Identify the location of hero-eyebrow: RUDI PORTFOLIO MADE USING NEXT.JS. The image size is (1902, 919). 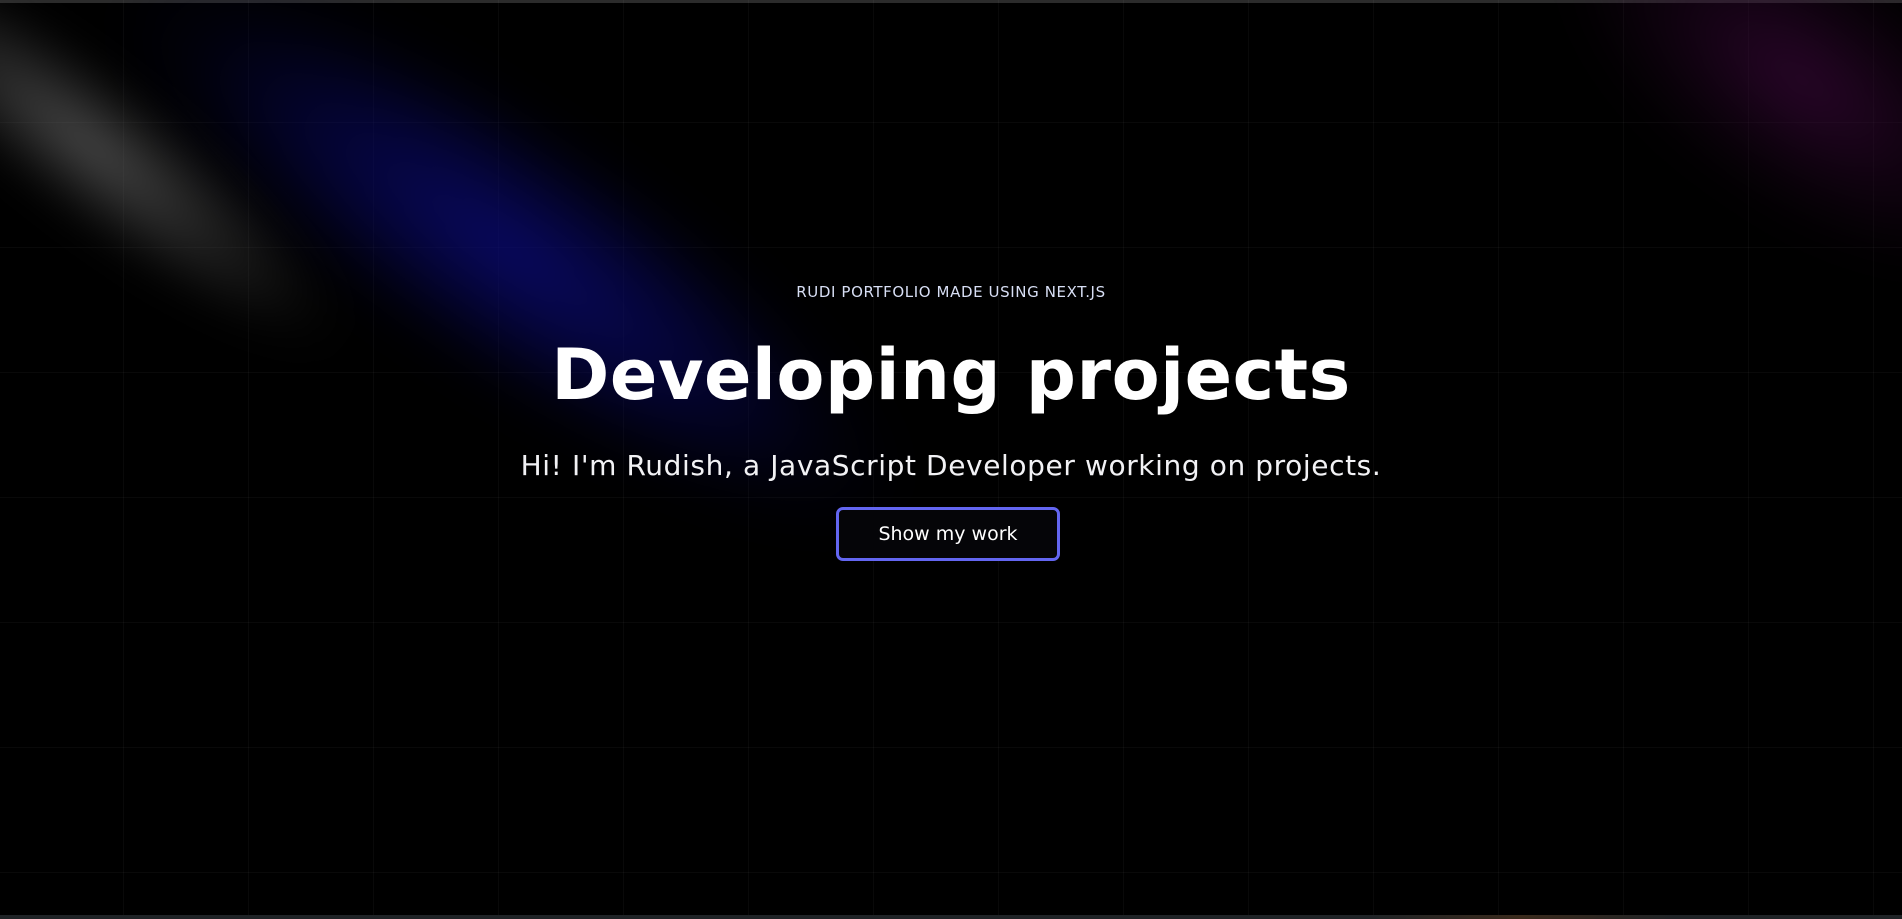
(951, 292).